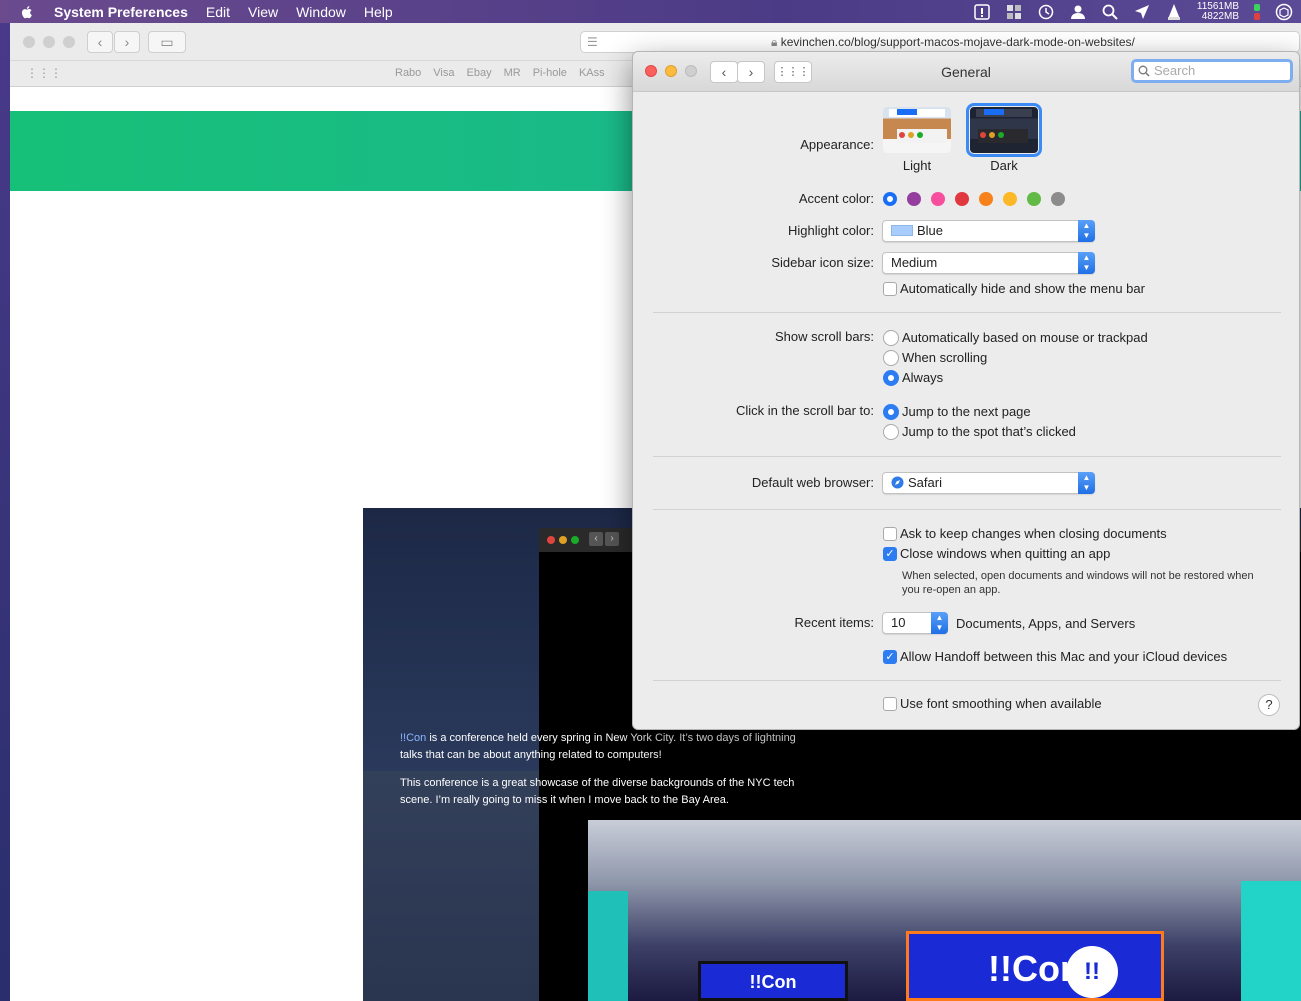  Describe the element at coordinates (1005, 553) in the screenshot. I see `close-windows-label: Close windows when quitting an app` at that location.